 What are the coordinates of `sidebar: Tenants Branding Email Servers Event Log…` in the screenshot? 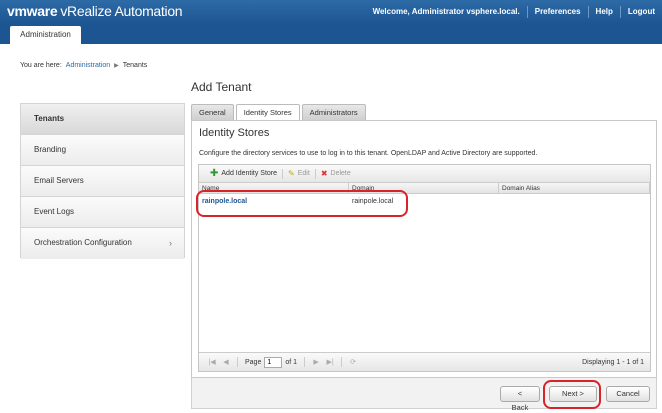 It's located at (102, 181).